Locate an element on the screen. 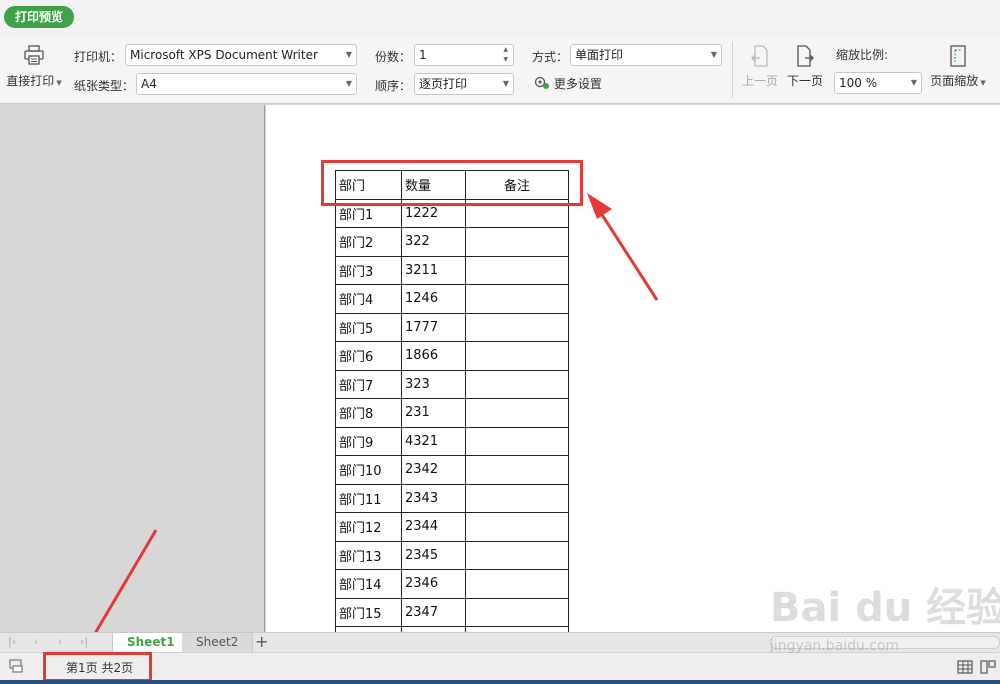 The width and height of the screenshot is (1000, 684). cell-quantity: 3211 is located at coordinates (433, 270).